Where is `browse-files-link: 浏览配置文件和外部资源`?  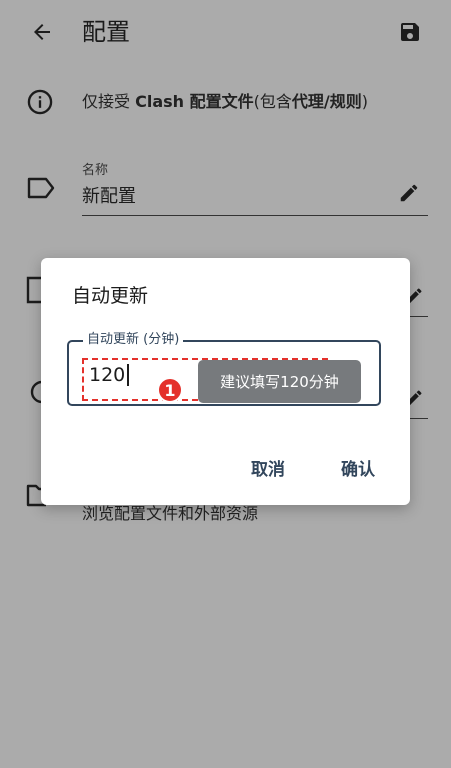 browse-files-link: 浏览配置文件和外部资源 is located at coordinates (170, 514).